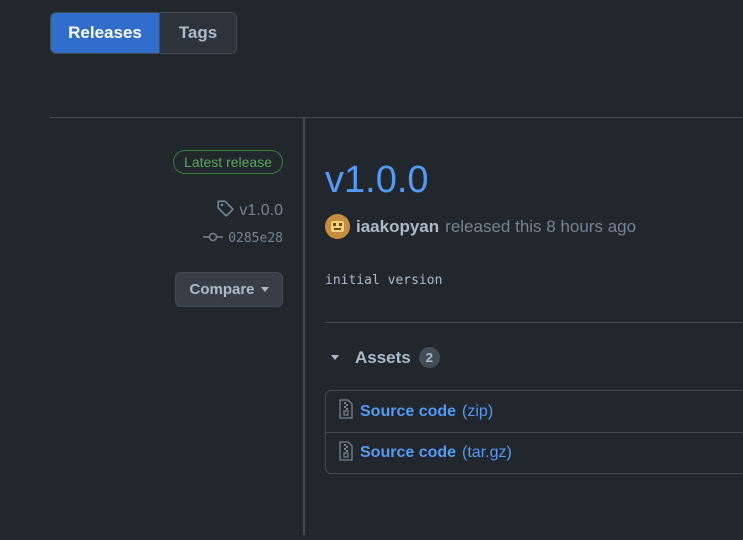 The height and width of the screenshot is (540, 743). Describe the element at coordinates (261, 210) in the screenshot. I see `tag-name: v1.0.0` at that location.